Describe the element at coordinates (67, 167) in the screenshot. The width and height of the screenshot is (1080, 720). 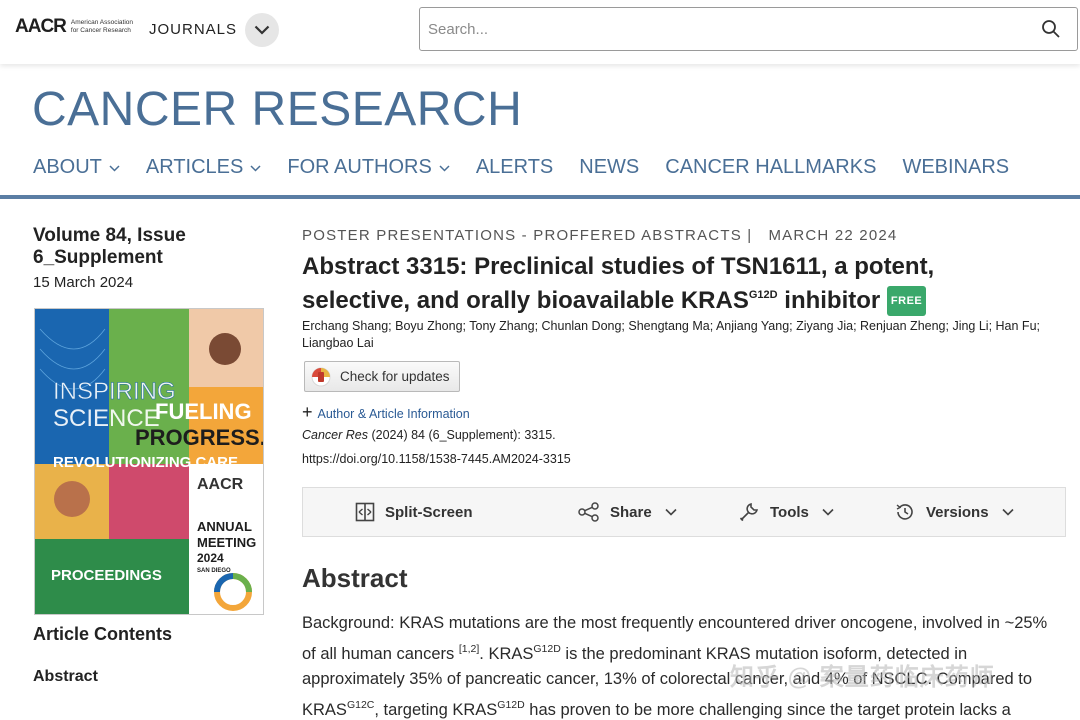
I see `nav-item-label: ABOUT` at that location.